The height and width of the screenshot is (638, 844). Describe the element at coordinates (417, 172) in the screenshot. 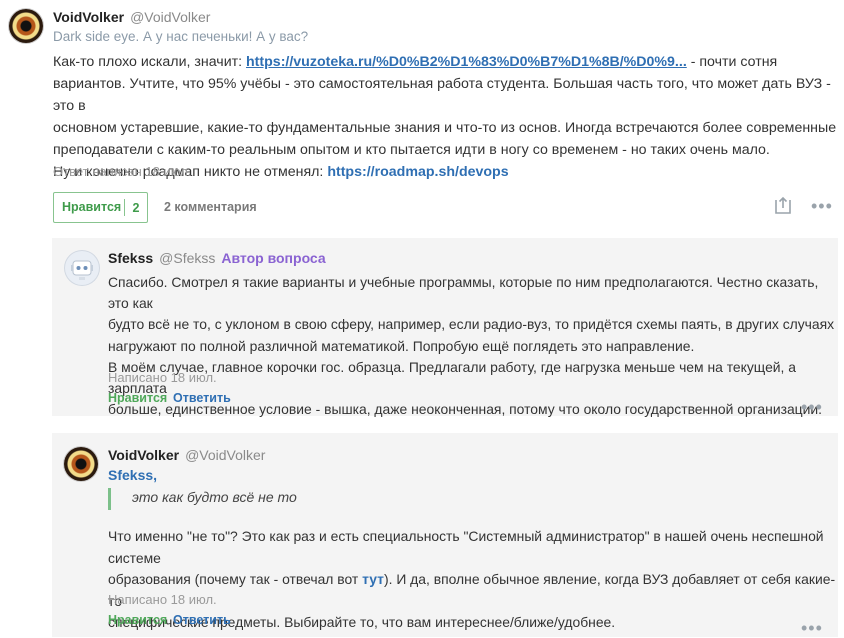

I see `roadmap-link: https://roadmap.sh/devops` at that location.